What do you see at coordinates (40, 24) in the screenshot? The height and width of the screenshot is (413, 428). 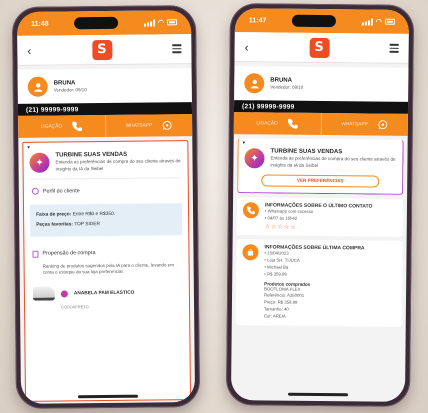 I see `status-time: 11:48` at bounding box center [40, 24].